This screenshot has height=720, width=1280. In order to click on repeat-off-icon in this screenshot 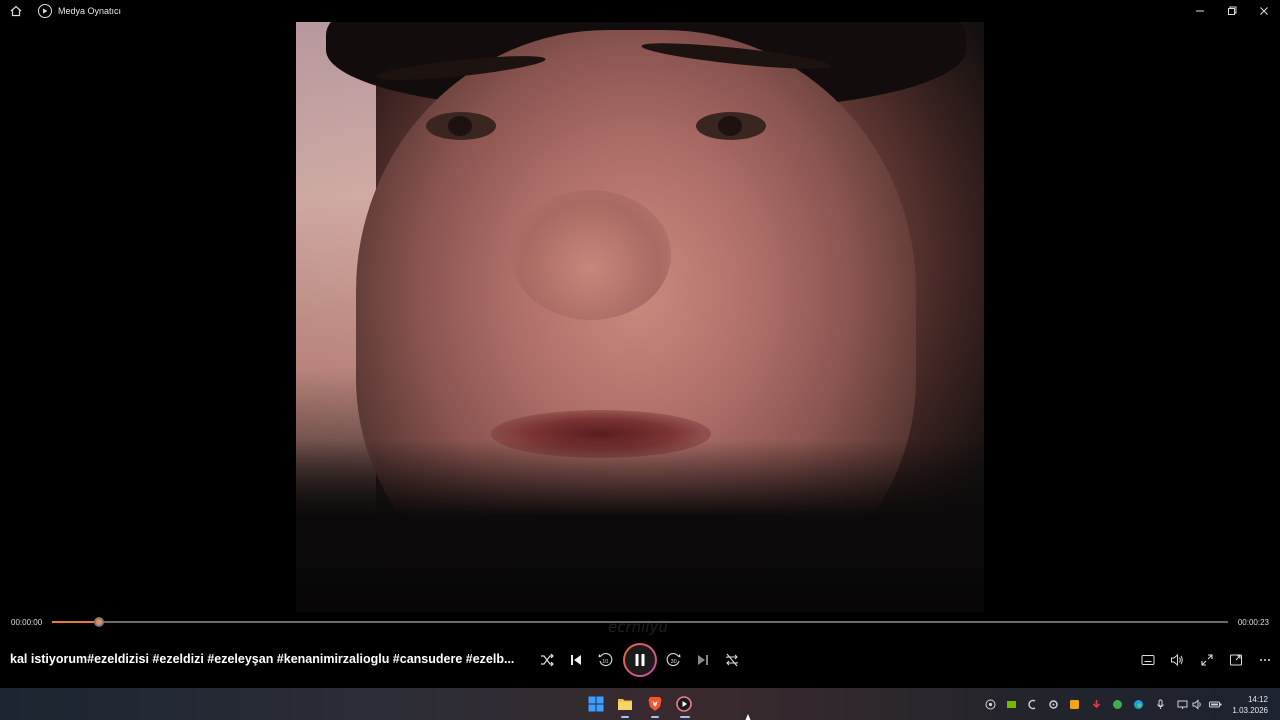, I will do `click(732, 660)`.